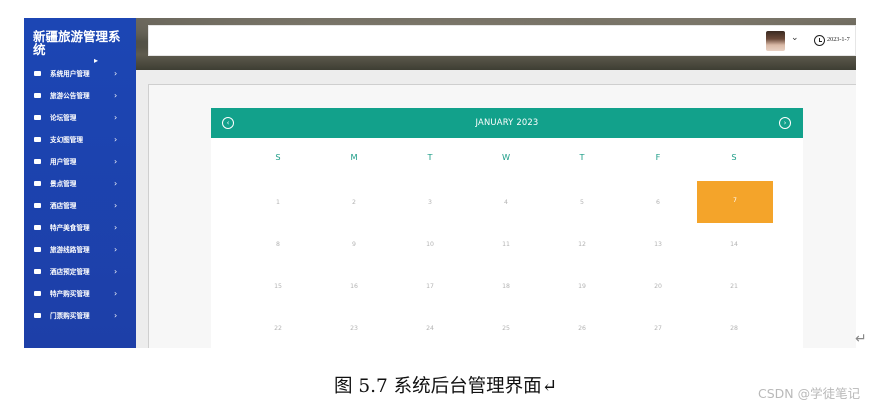  I want to click on sidebar-item-carousel: 支幻图管理 ›, so click(80, 139).